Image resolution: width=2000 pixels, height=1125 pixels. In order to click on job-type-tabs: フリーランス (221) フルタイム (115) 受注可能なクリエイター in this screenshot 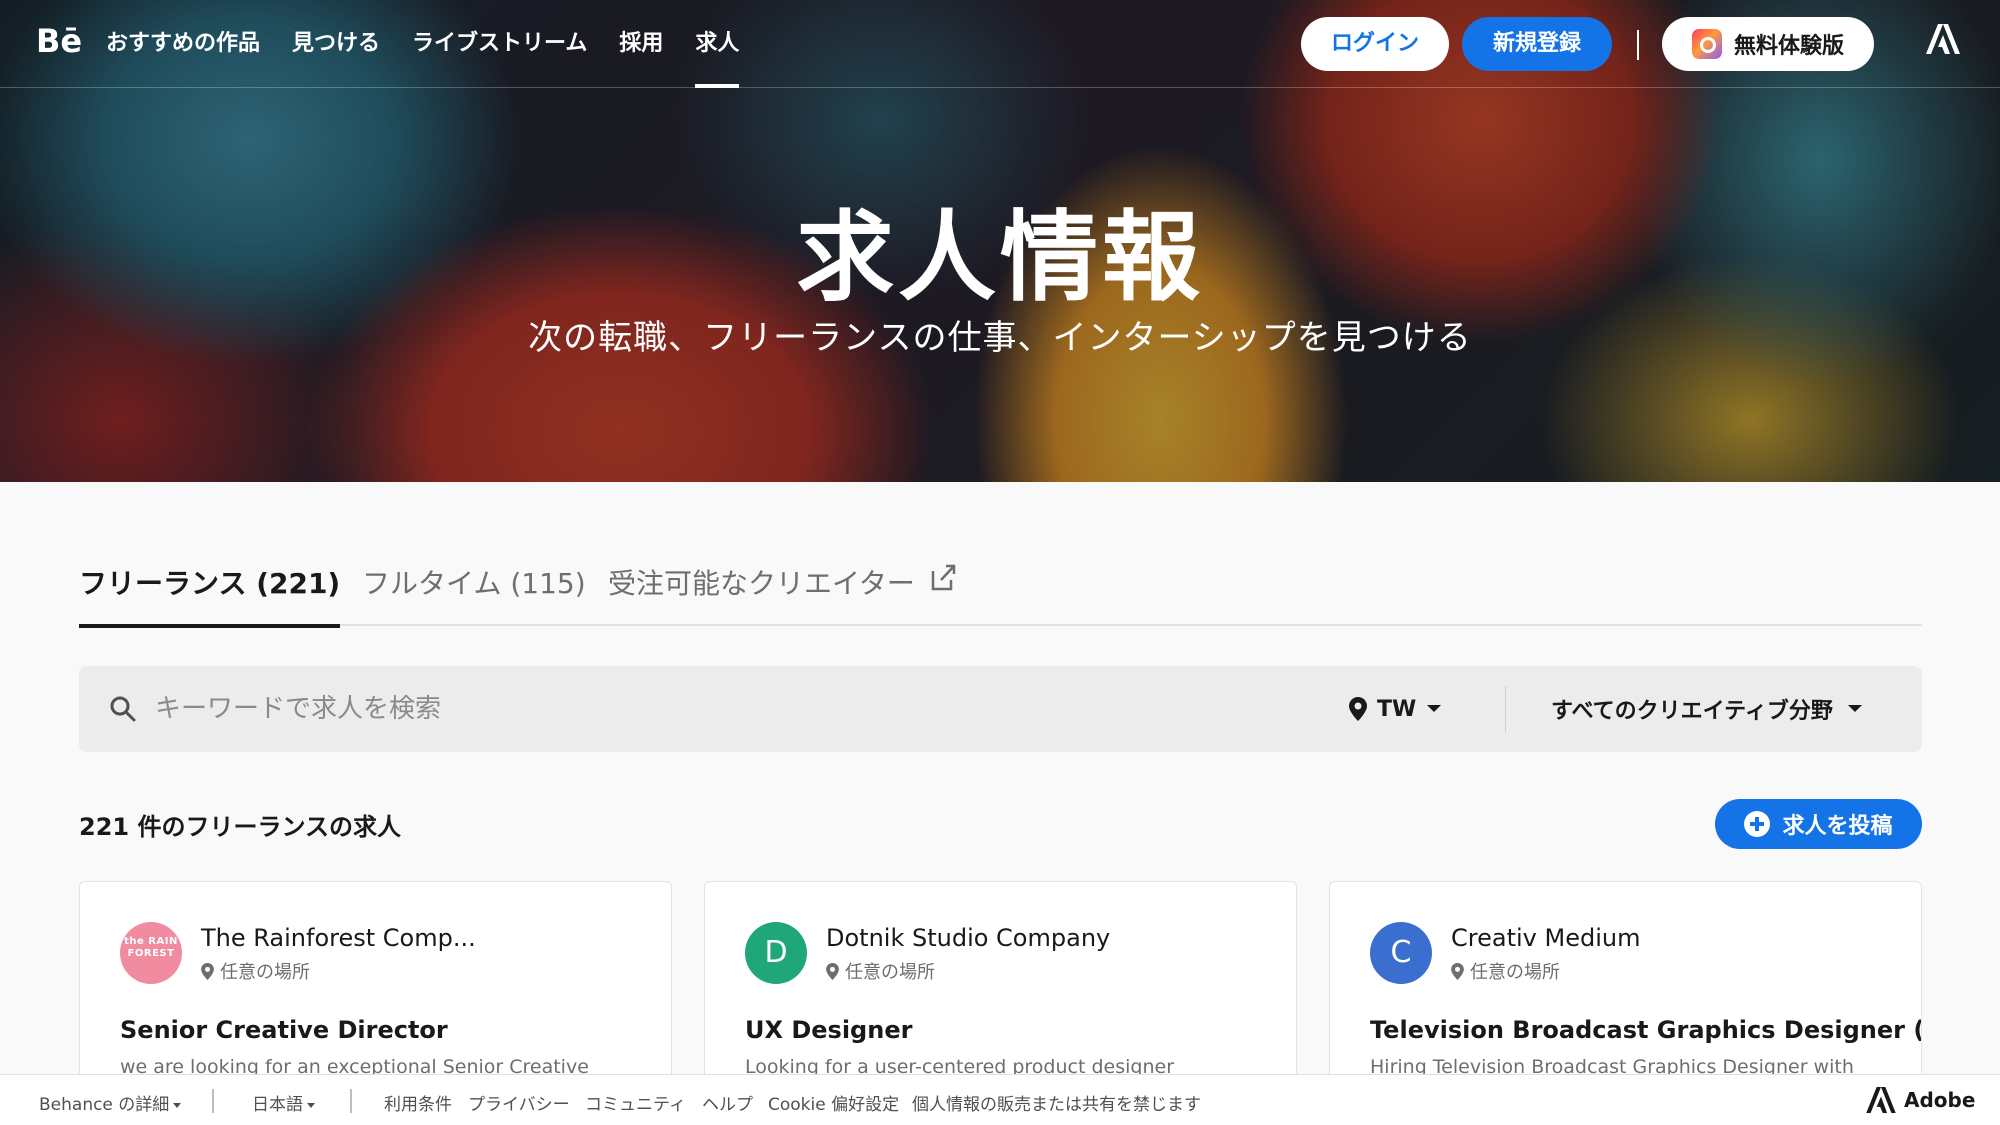, I will do `click(1000, 588)`.